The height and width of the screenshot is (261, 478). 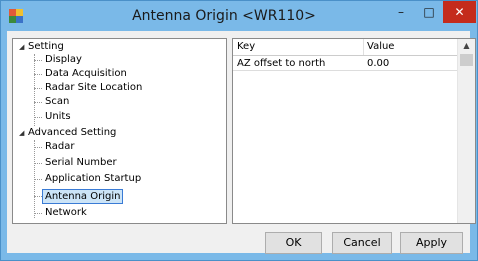 I want to click on table-row: AZ offset to north 0.00, so click(x=345, y=63).